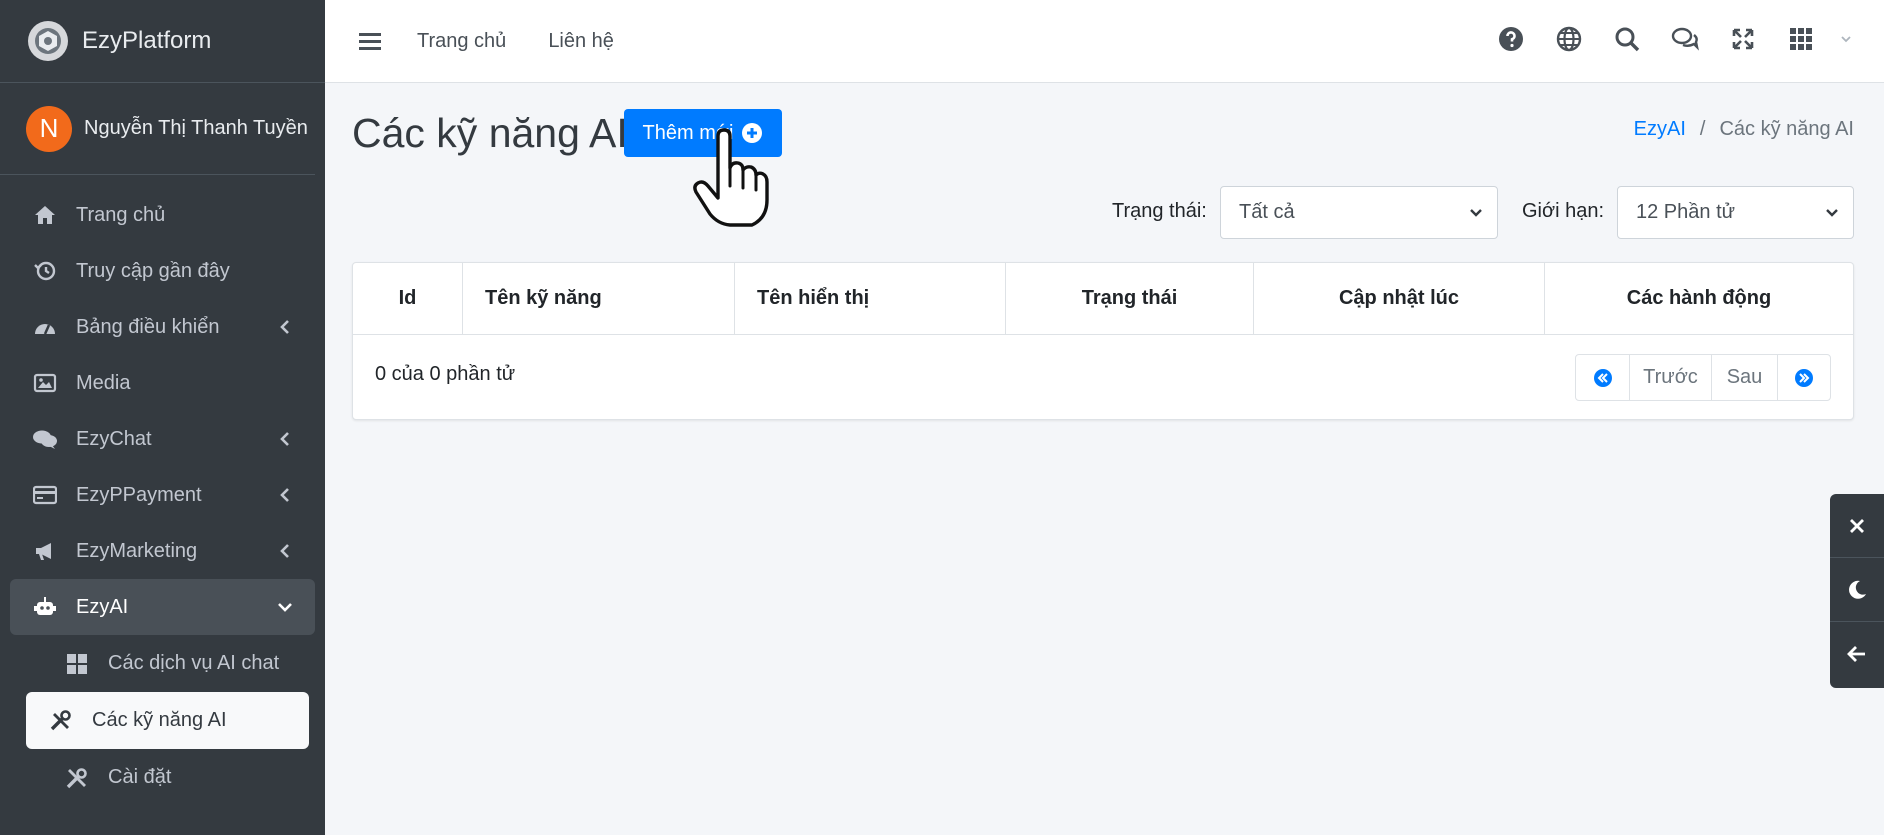 The height and width of the screenshot is (835, 1884). I want to click on breadcrumb: EzyAI / Các kỹ năng AI, so click(1744, 129).